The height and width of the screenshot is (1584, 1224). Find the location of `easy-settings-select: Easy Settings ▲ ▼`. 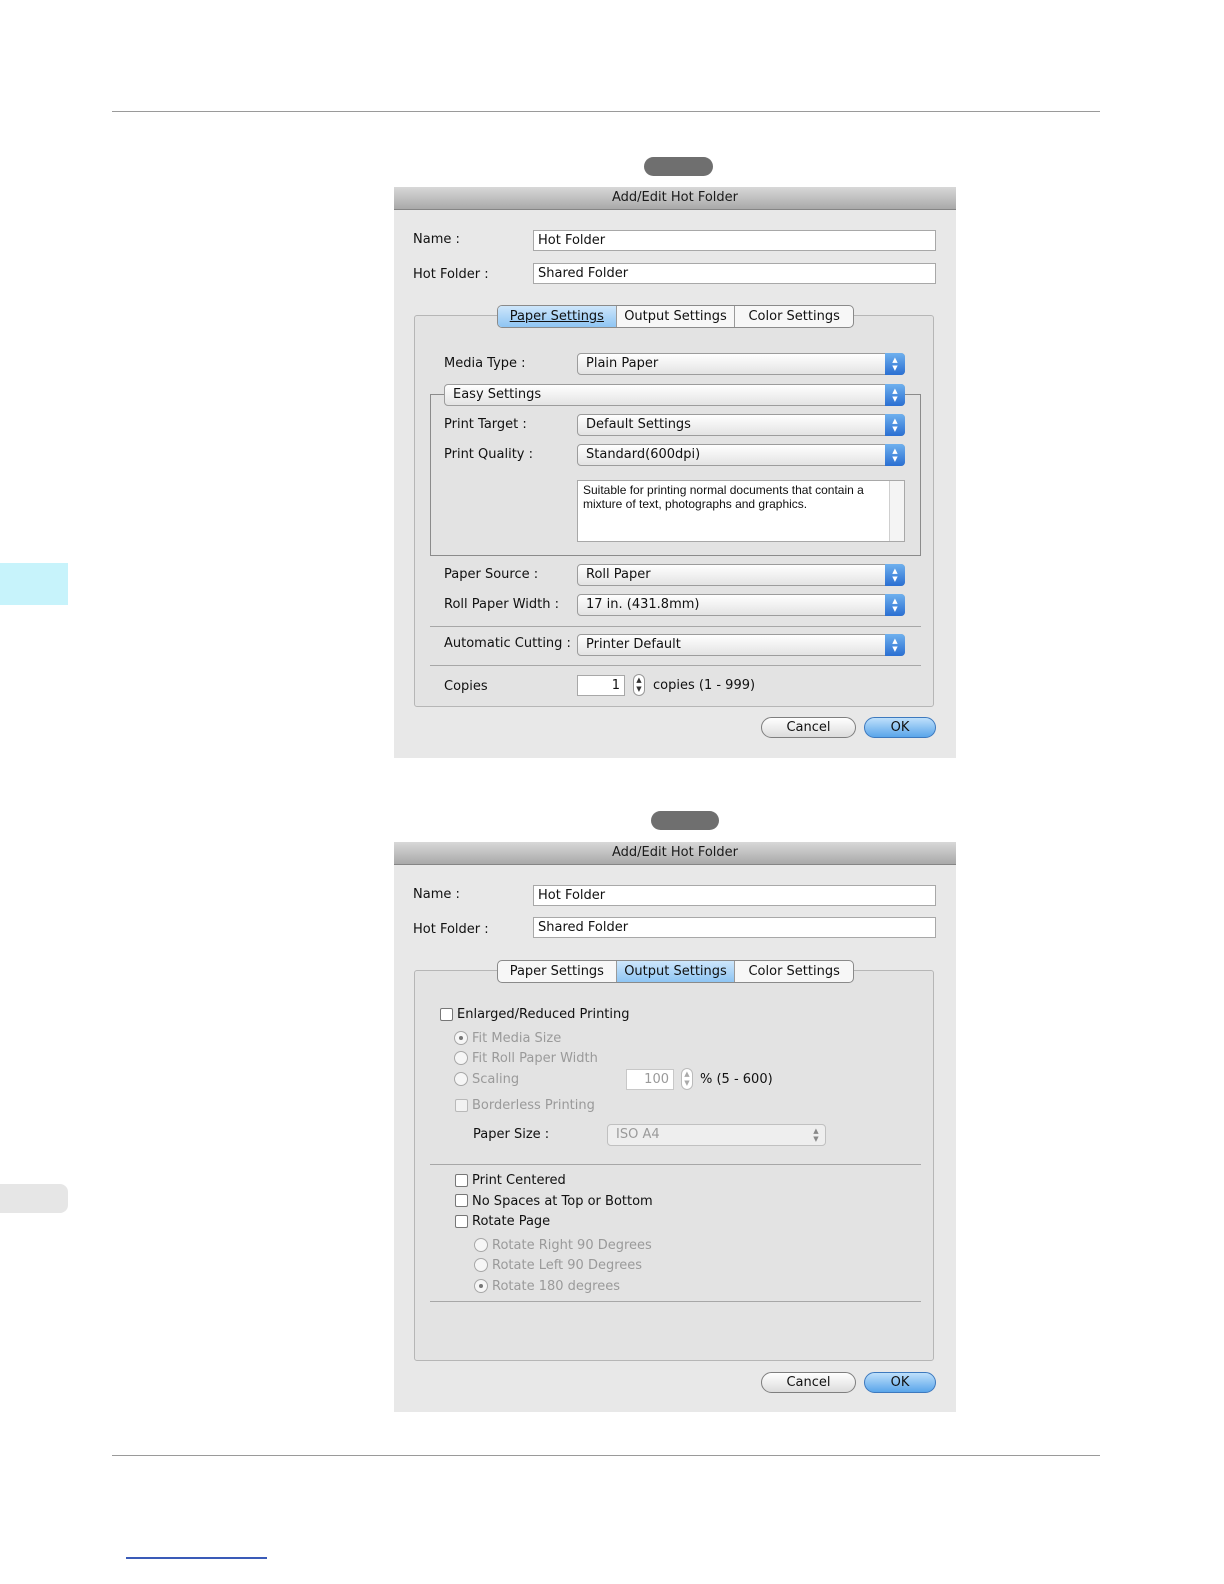

easy-settings-select: Easy Settings ▲ ▼ is located at coordinates (674, 395).